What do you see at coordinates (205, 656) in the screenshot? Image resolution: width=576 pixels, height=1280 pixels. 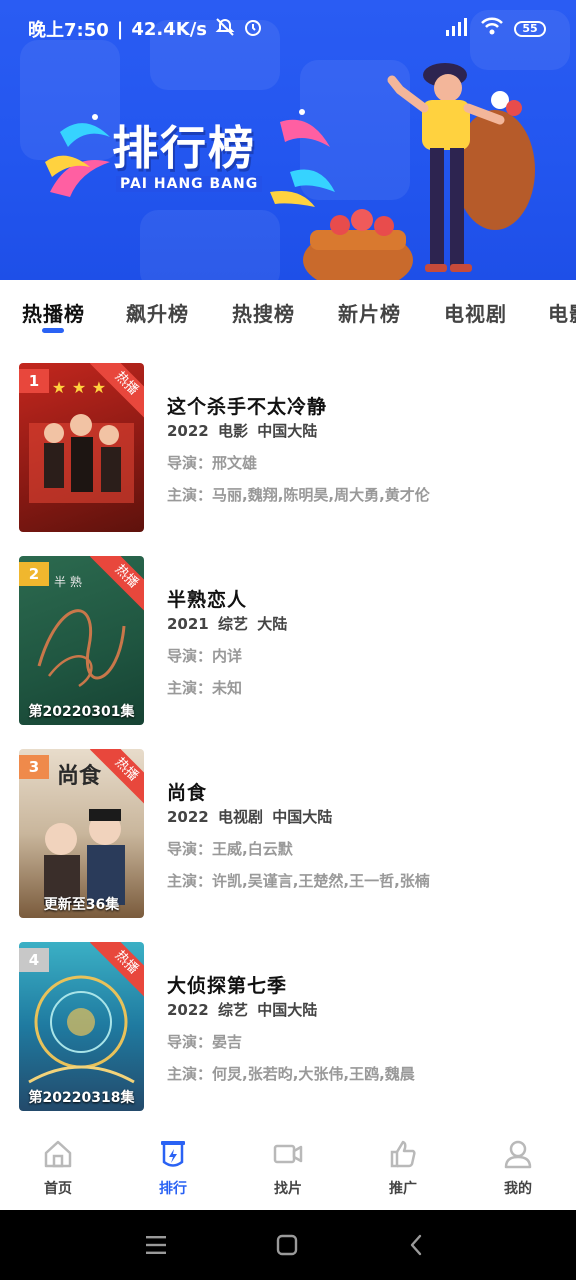 I see `item-director: 导演：内详` at bounding box center [205, 656].